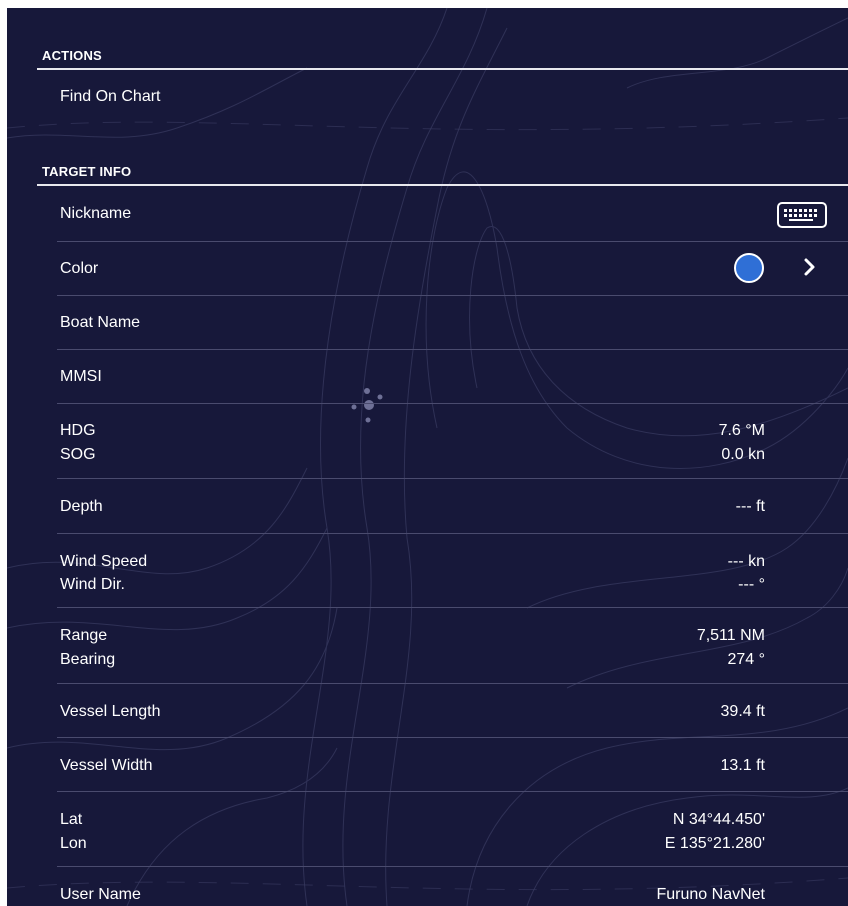 Image resolution: width=848 pixels, height=906 pixels. I want to click on range-value: 7,511 NM, so click(730, 635).